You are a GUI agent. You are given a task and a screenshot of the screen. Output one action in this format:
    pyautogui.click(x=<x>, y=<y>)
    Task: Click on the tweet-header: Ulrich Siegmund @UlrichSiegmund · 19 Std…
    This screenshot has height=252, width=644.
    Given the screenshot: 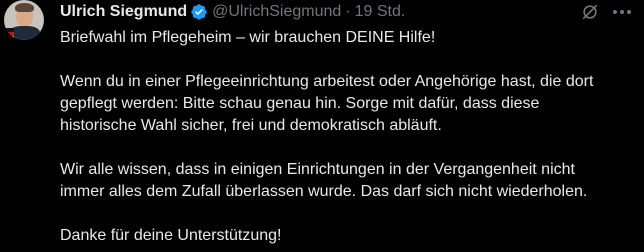 What is the action you would take?
    pyautogui.click(x=342, y=12)
    